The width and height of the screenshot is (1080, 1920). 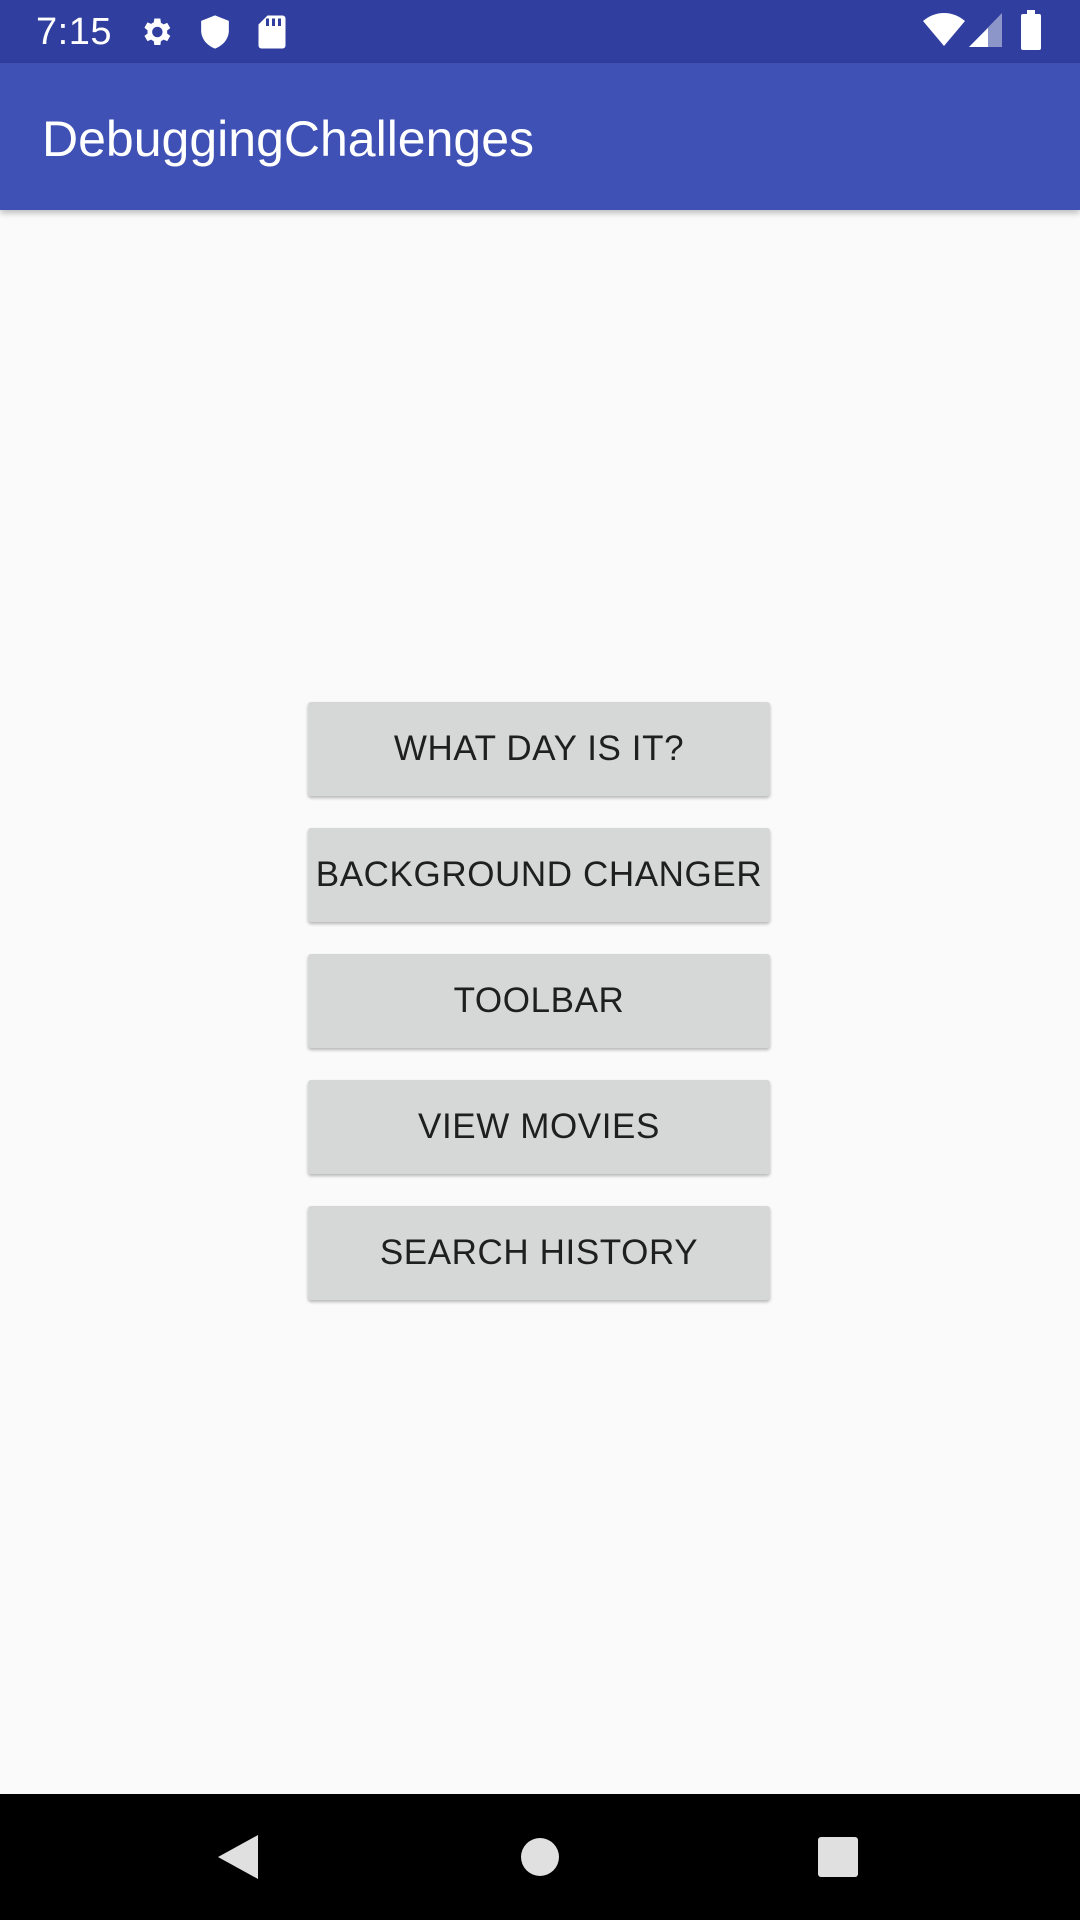 What do you see at coordinates (215, 32) in the screenshot?
I see `shield-icon` at bounding box center [215, 32].